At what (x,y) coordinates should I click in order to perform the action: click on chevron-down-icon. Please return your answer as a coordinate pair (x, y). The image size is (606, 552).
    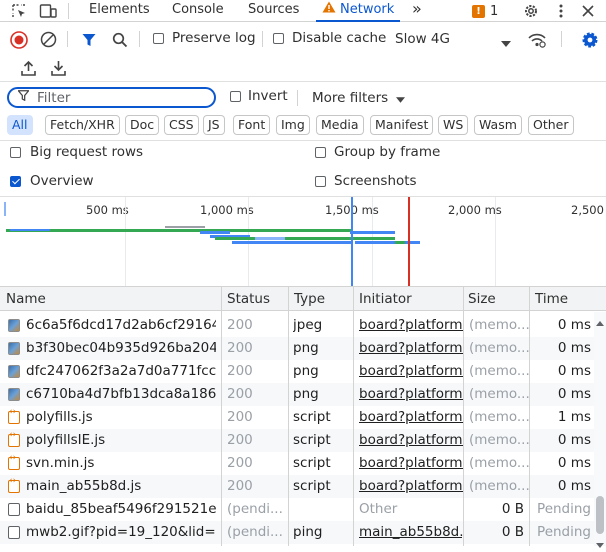
    Looking at the image, I should click on (401, 99).